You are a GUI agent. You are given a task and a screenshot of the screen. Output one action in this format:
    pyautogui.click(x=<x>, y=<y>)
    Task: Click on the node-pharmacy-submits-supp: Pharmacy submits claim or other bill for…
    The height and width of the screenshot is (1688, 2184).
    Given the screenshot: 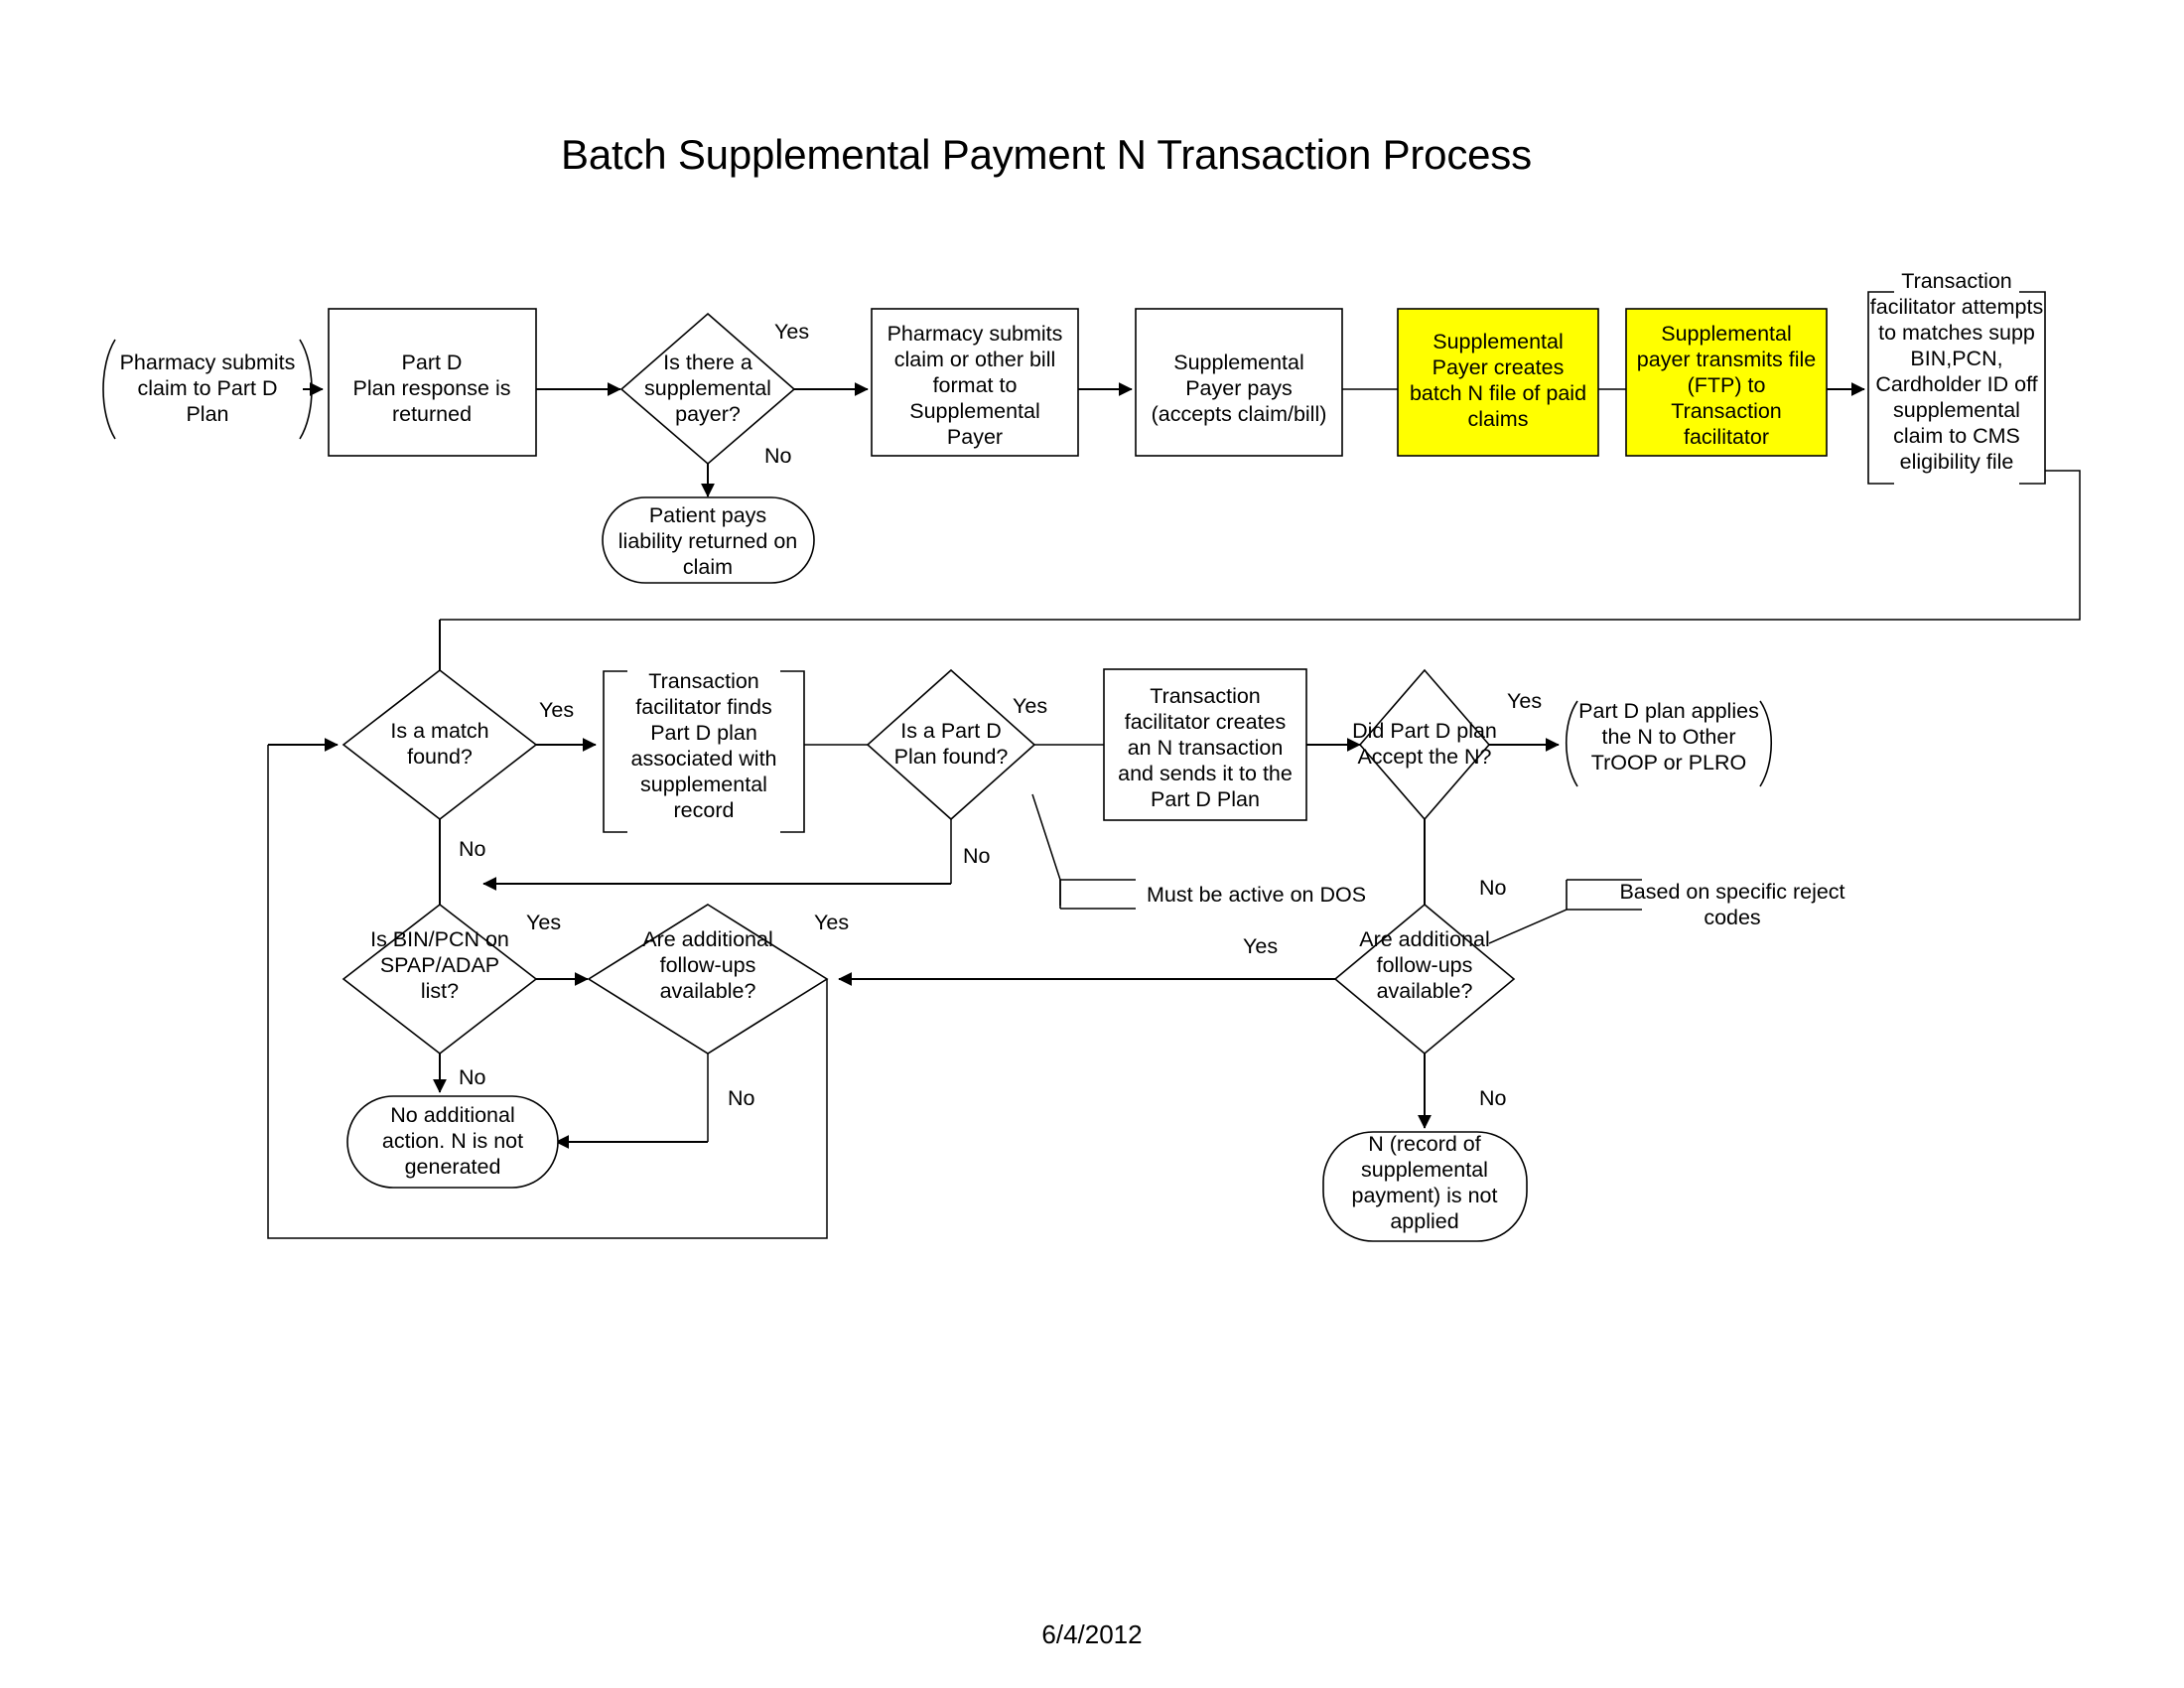 What is the action you would take?
    pyautogui.click(x=975, y=382)
    